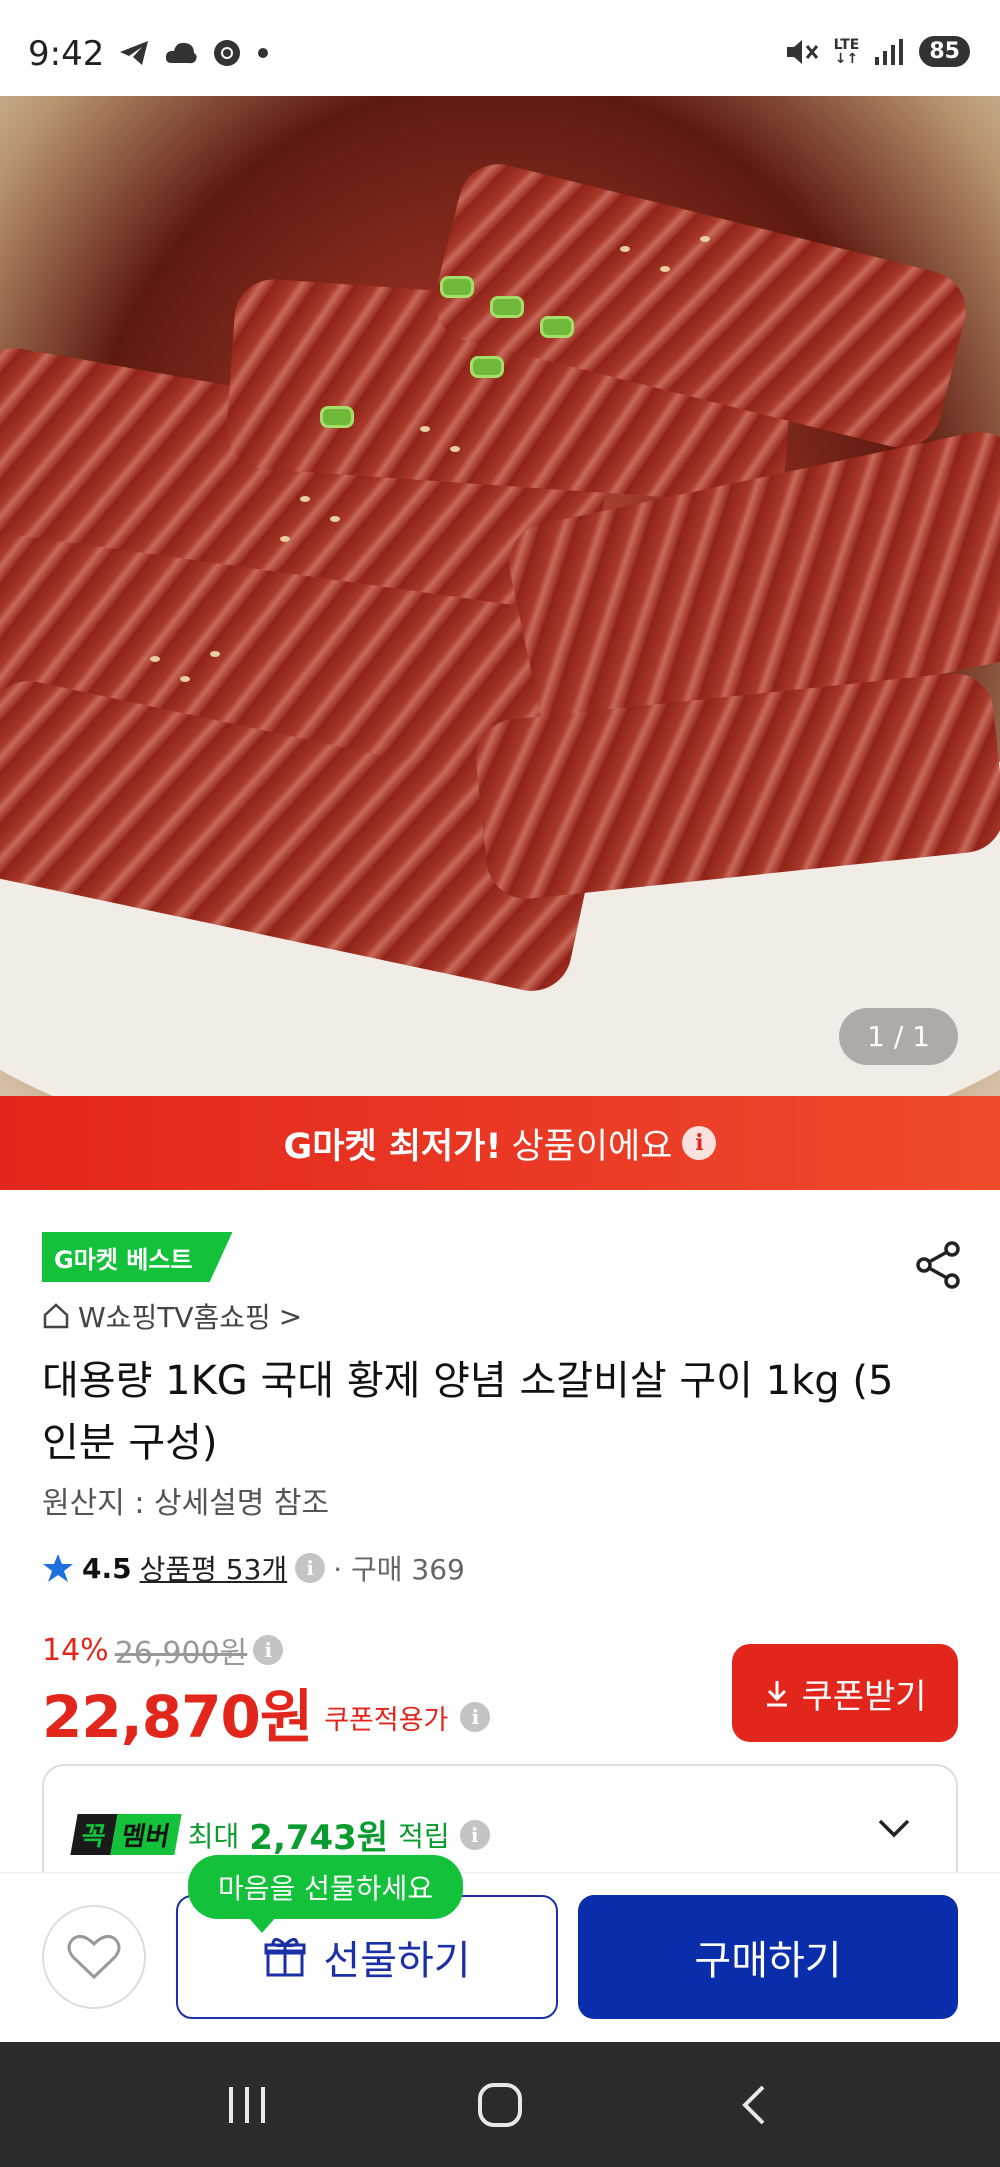 The height and width of the screenshot is (2167, 1000). What do you see at coordinates (399, 1569) in the screenshot?
I see `purchase-count: · 구매 369` at bounding box center [399, 1569].